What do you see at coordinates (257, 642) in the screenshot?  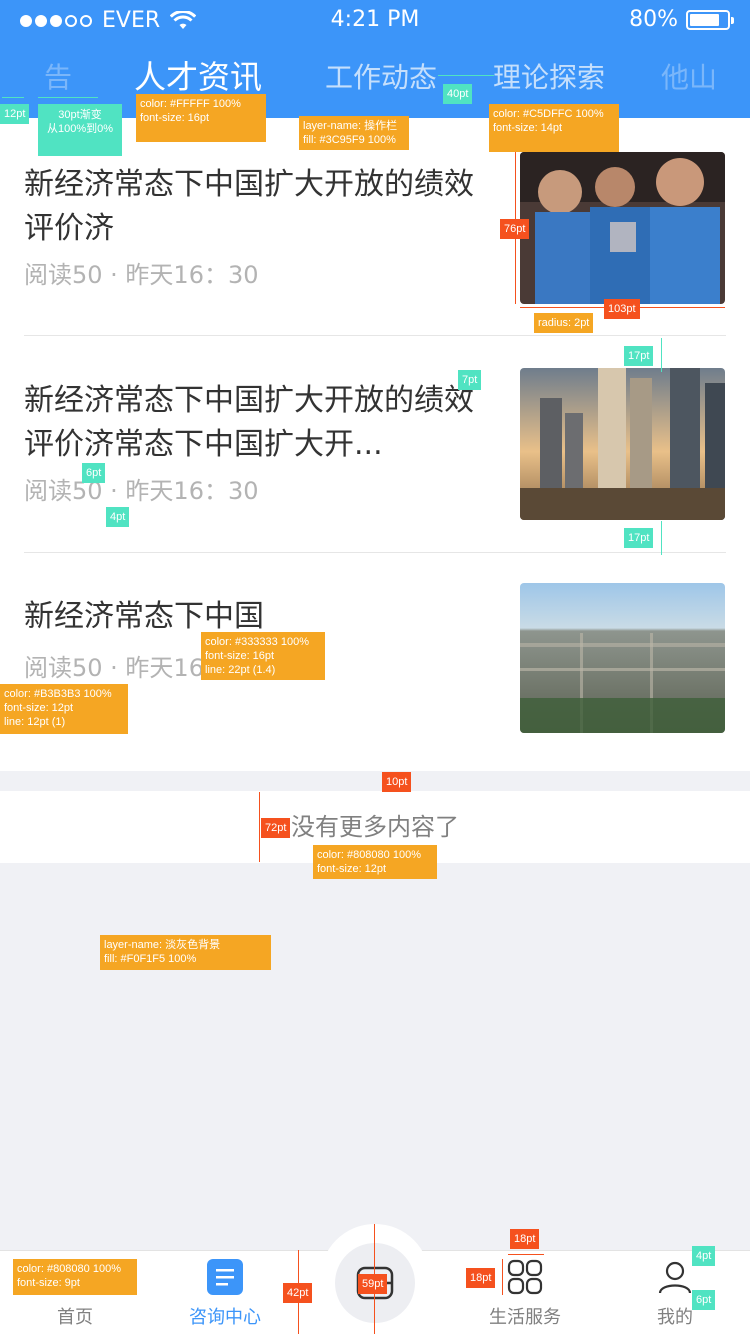 I see `annotation-text: color: #333333 100%` at bounding box center [257, 642].